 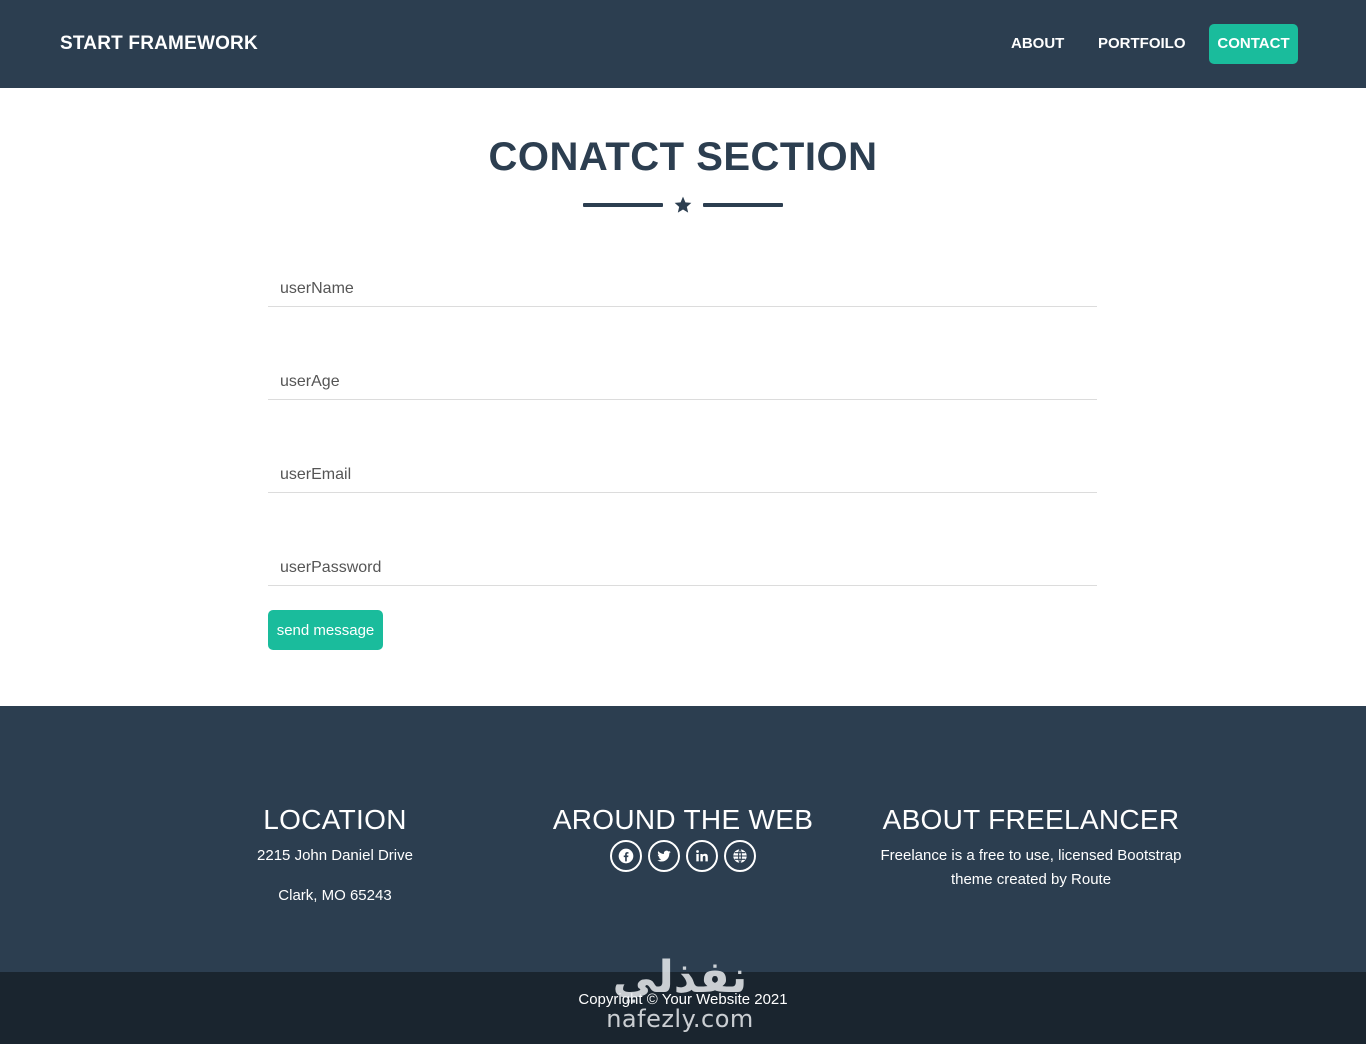 What do you see at coordinates (335, 819) in the screenshot?
I see `location-heading: LOCATION` at bounding box center [335, 819].